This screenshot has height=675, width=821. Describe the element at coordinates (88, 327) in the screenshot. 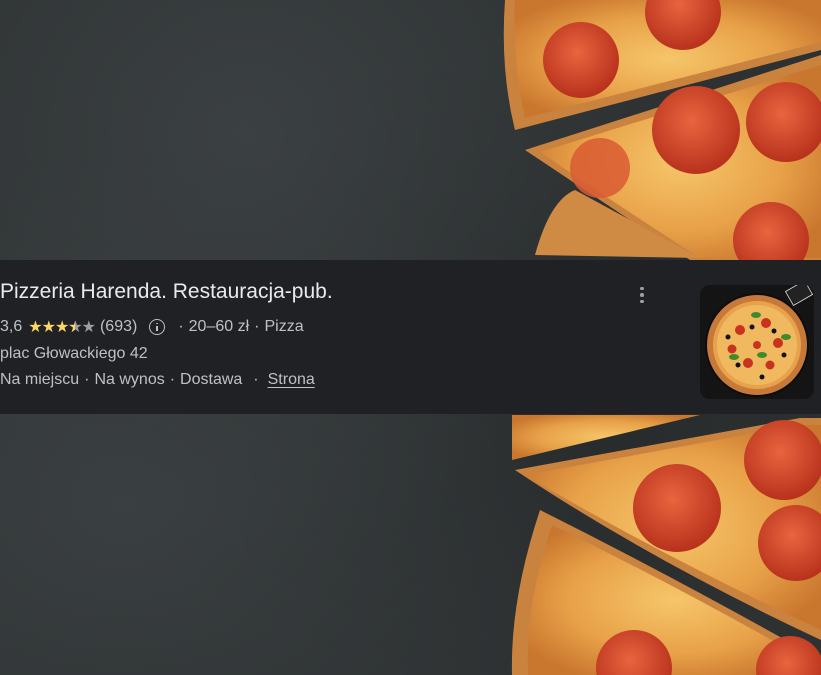

I see `star-empty-icon: ★` at that location.